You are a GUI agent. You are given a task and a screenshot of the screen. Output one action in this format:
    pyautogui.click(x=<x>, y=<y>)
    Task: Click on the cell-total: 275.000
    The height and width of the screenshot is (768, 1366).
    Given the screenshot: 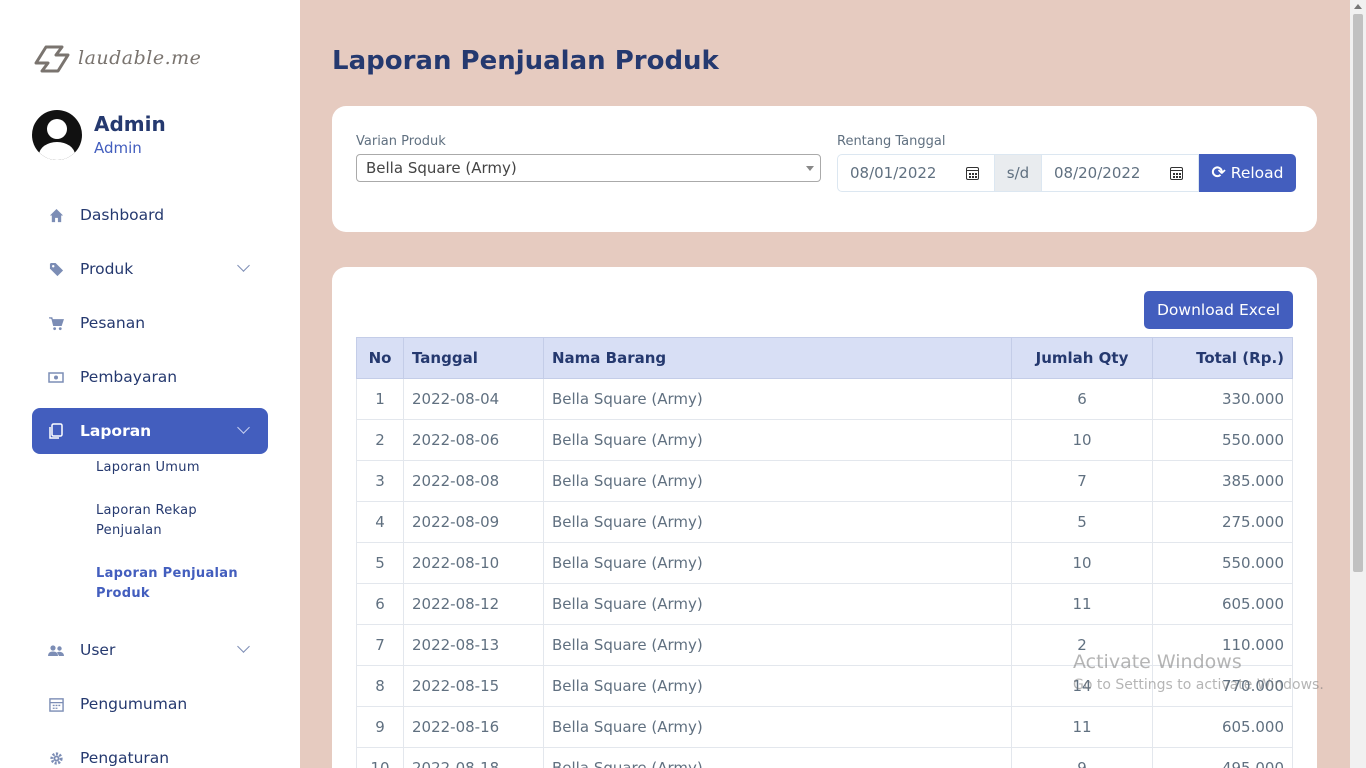 What is the action you would take?
    pyautogui.click(x=1222, y=522)
    